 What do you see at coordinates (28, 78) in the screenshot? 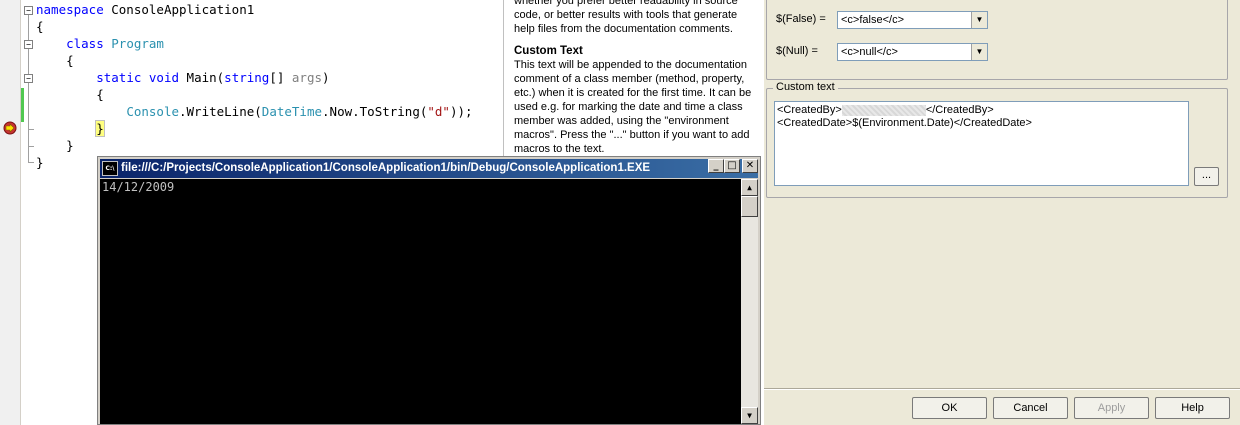
I see `collapse-method-icon: −` at bounding box center [28, 78].